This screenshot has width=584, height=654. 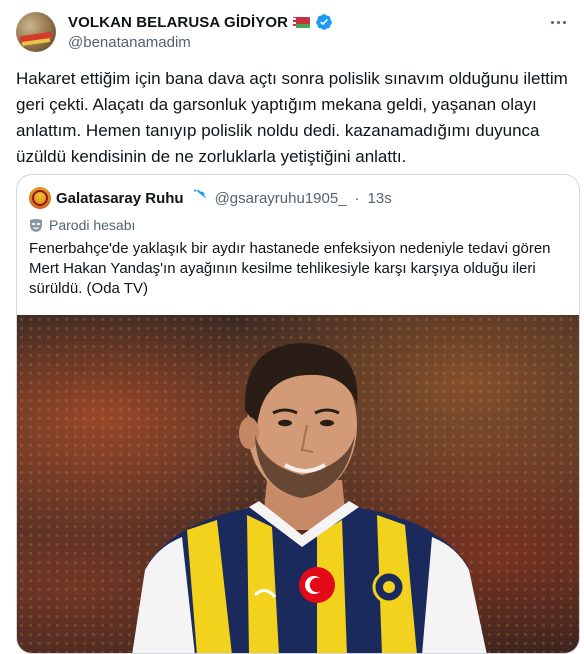 I want to click on belarus-flag-icon, so click(x=302, y=22).